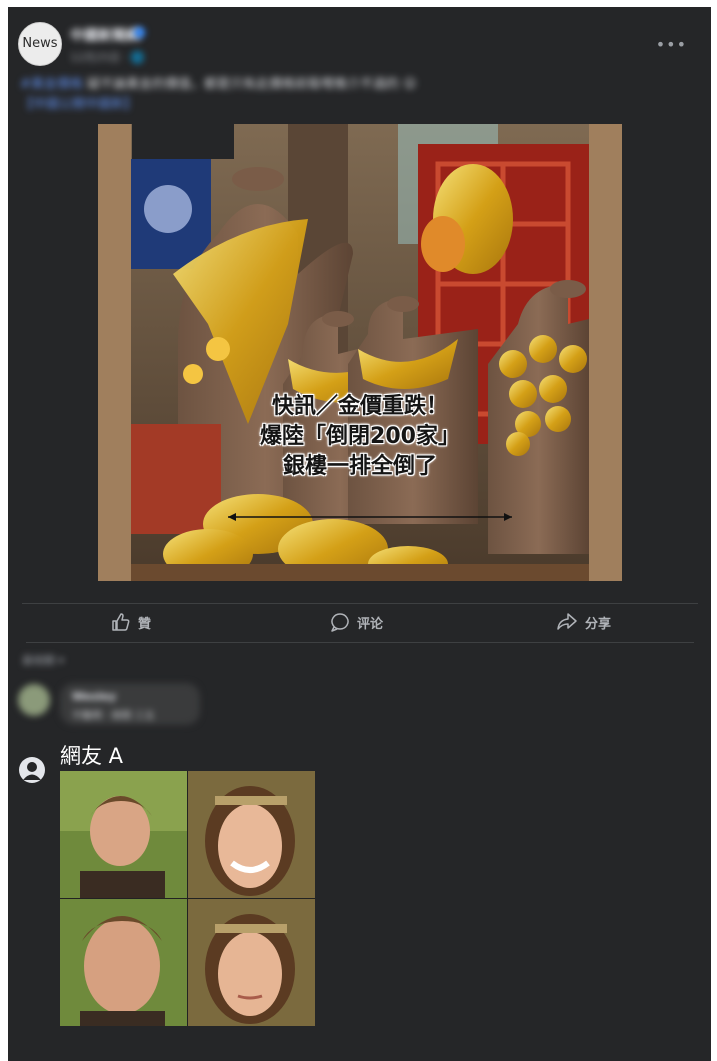  Describe the element at coordinates (249, 84) in the screenshot. I see `caption-text: 疑不論黃金的價值，都是只有此價格前衛嚟推介不過的 😮` at that location.